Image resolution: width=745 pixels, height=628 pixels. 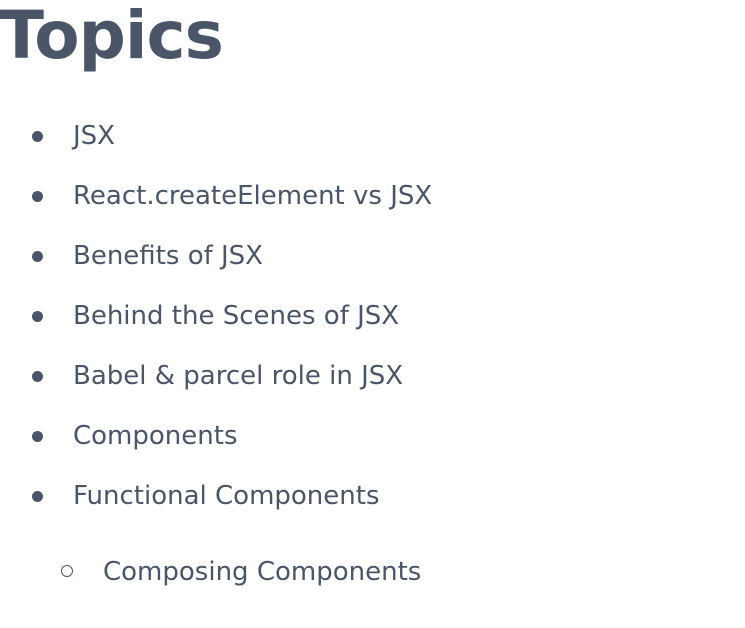 I want to click on topic-label: JSX, so click(x=94, y=136).